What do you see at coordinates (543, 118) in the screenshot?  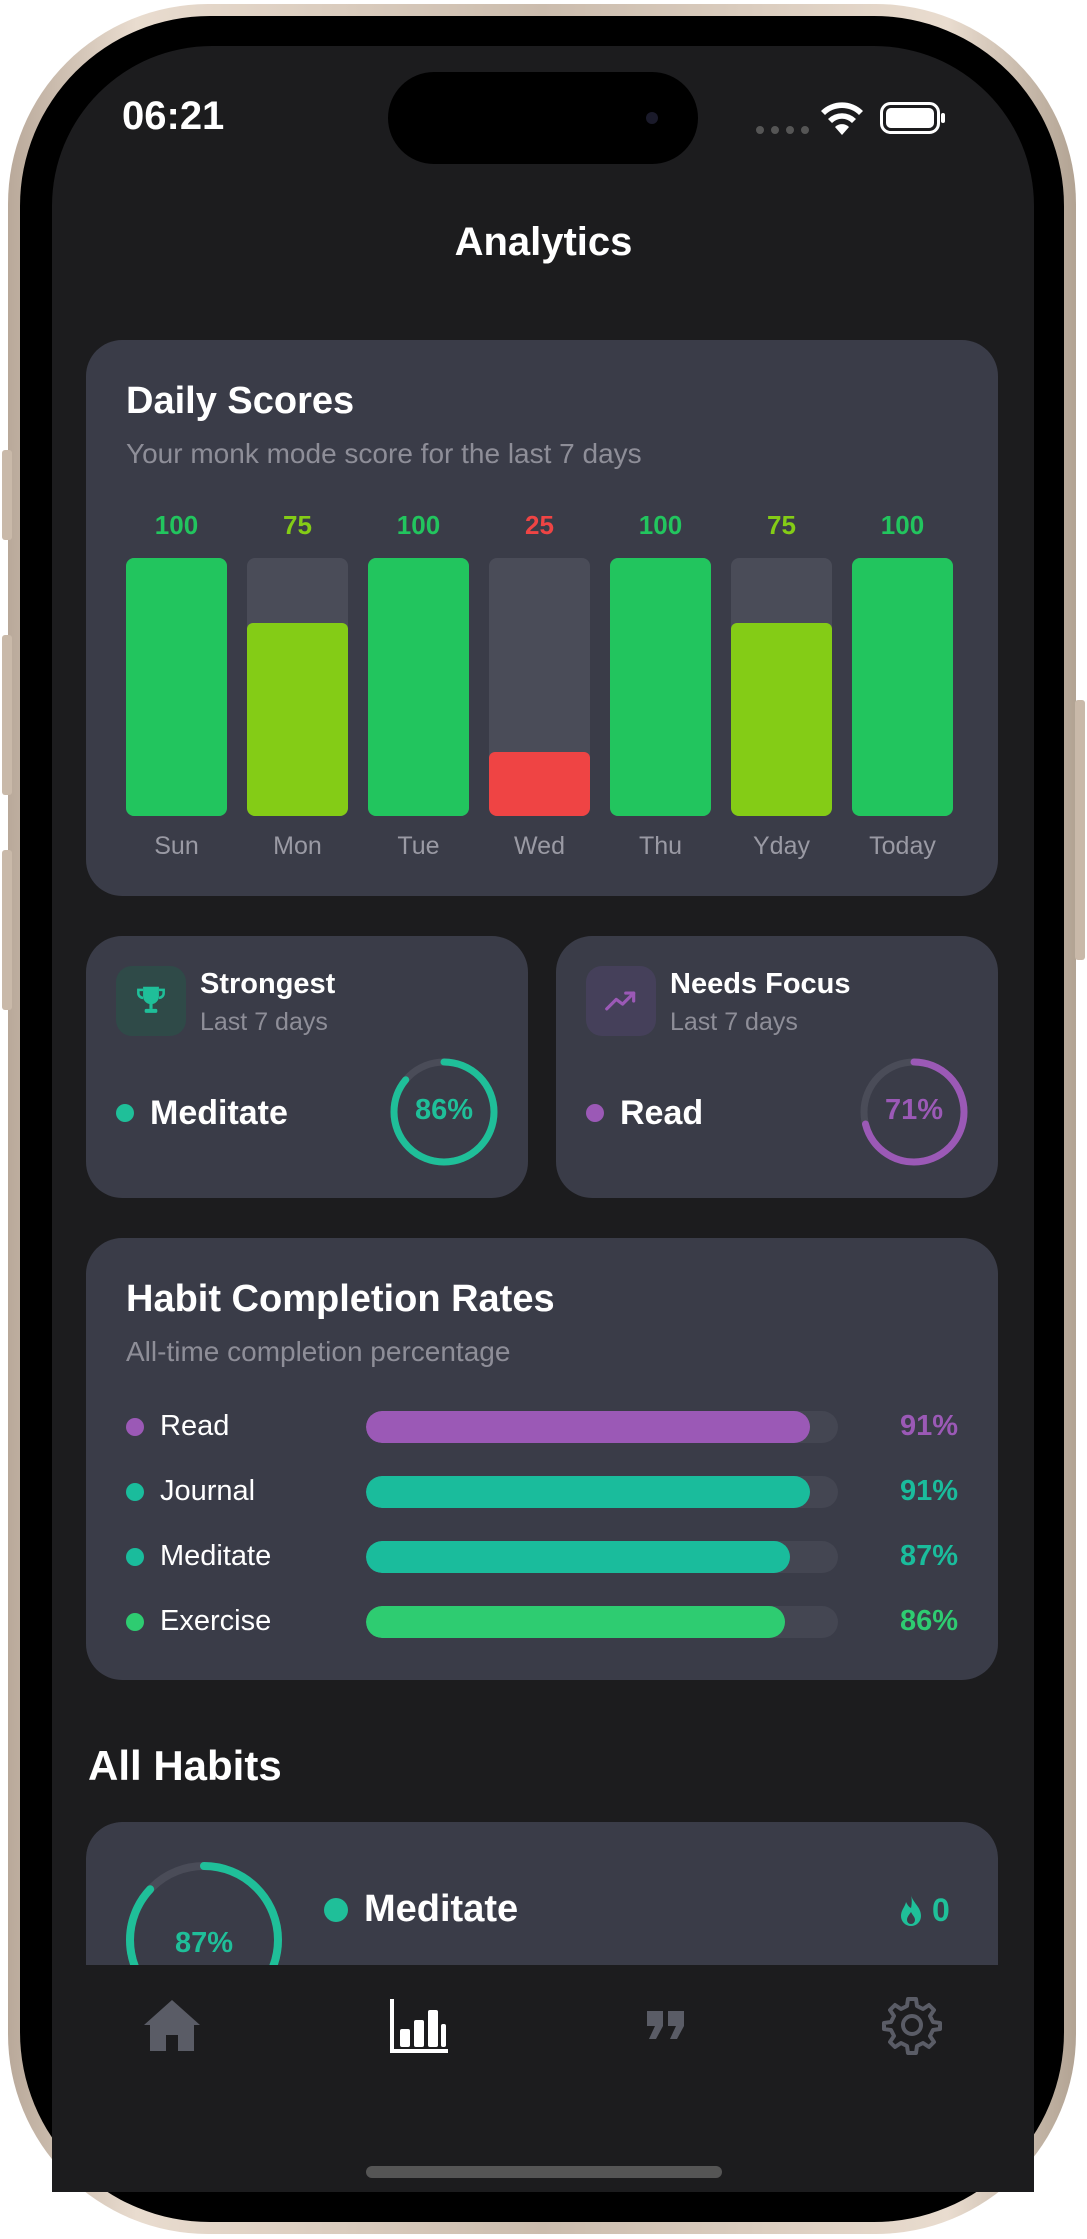 I see `dynamic-island` at bounding box center [543, 118].